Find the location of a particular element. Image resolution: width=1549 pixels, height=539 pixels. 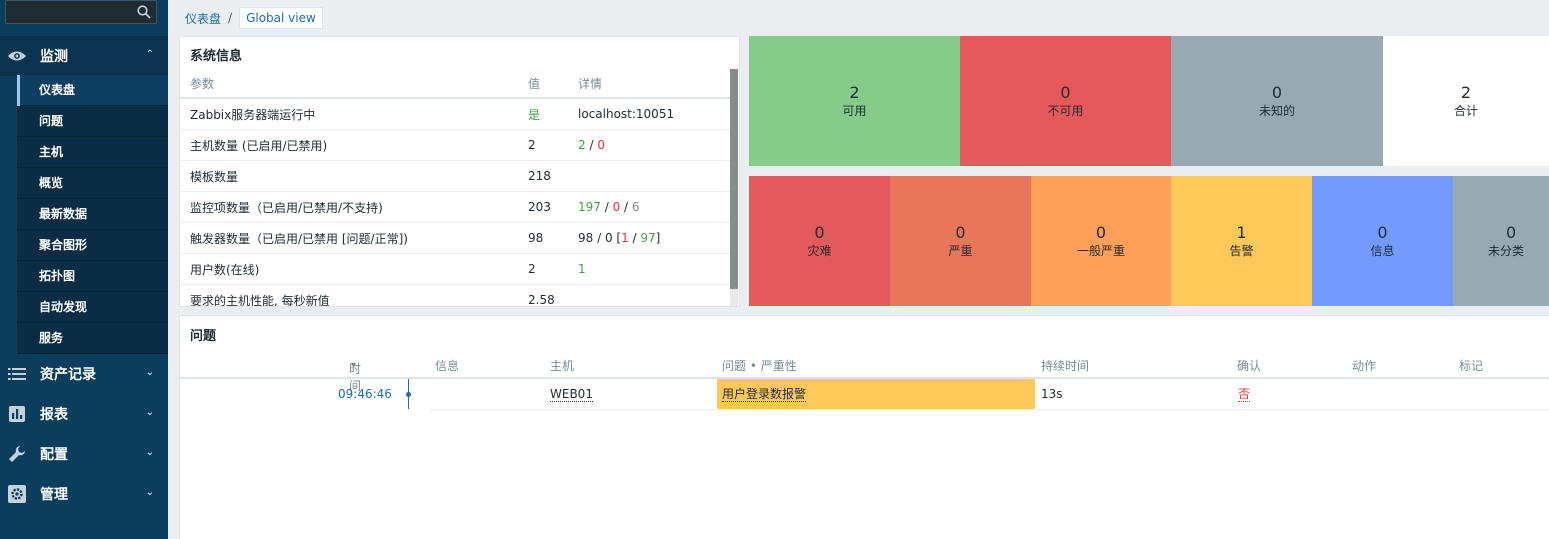

tile-label: 信息 is located at coordinates (1382, 251).